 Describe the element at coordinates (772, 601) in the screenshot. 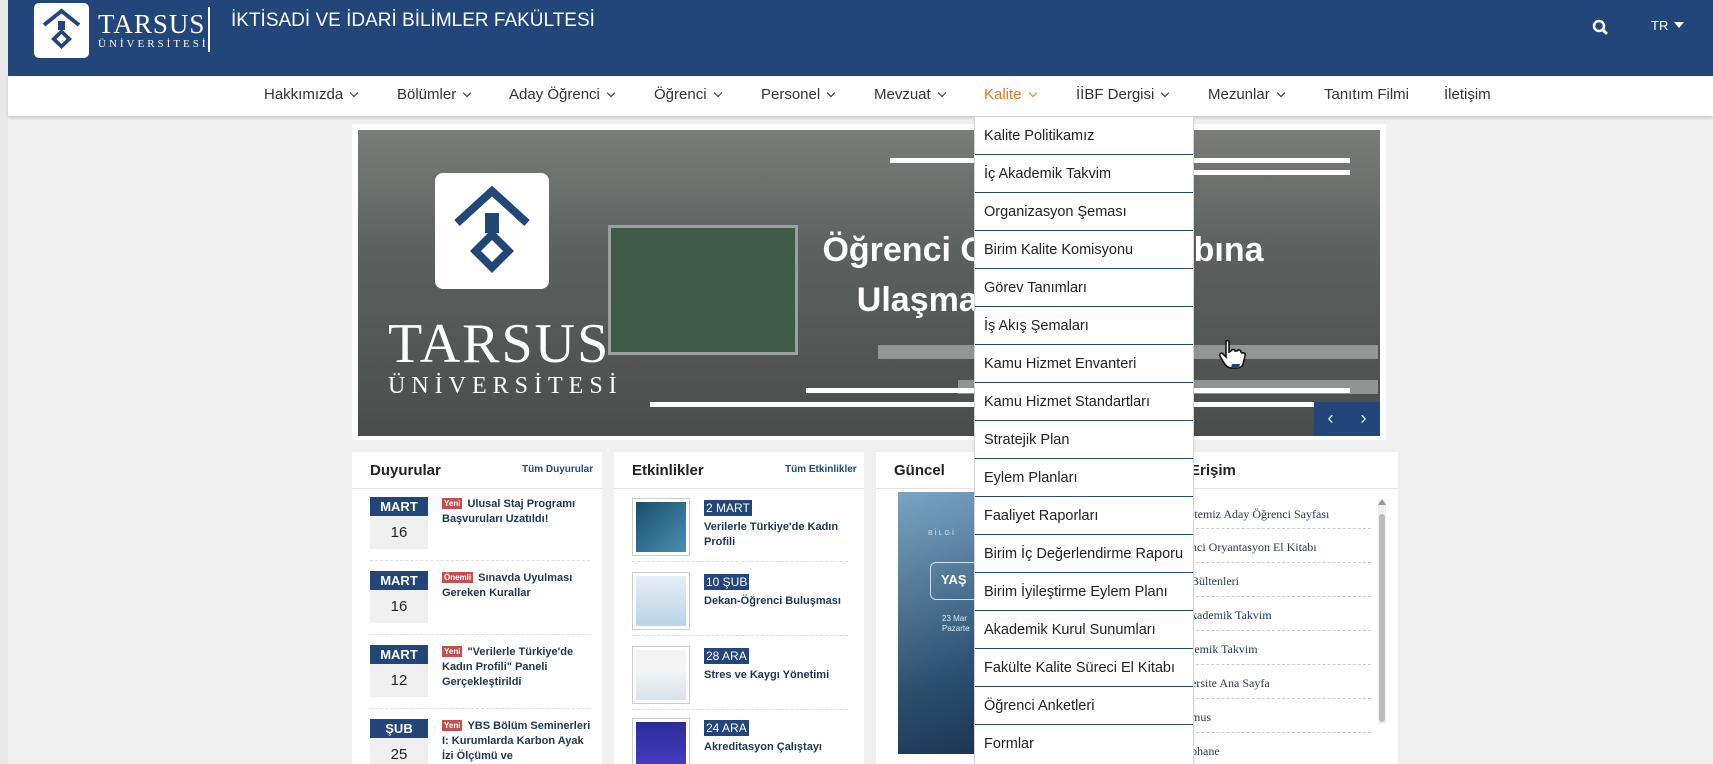

I see `event-title: Dekan-Öğrenci Buluşması` at that location.